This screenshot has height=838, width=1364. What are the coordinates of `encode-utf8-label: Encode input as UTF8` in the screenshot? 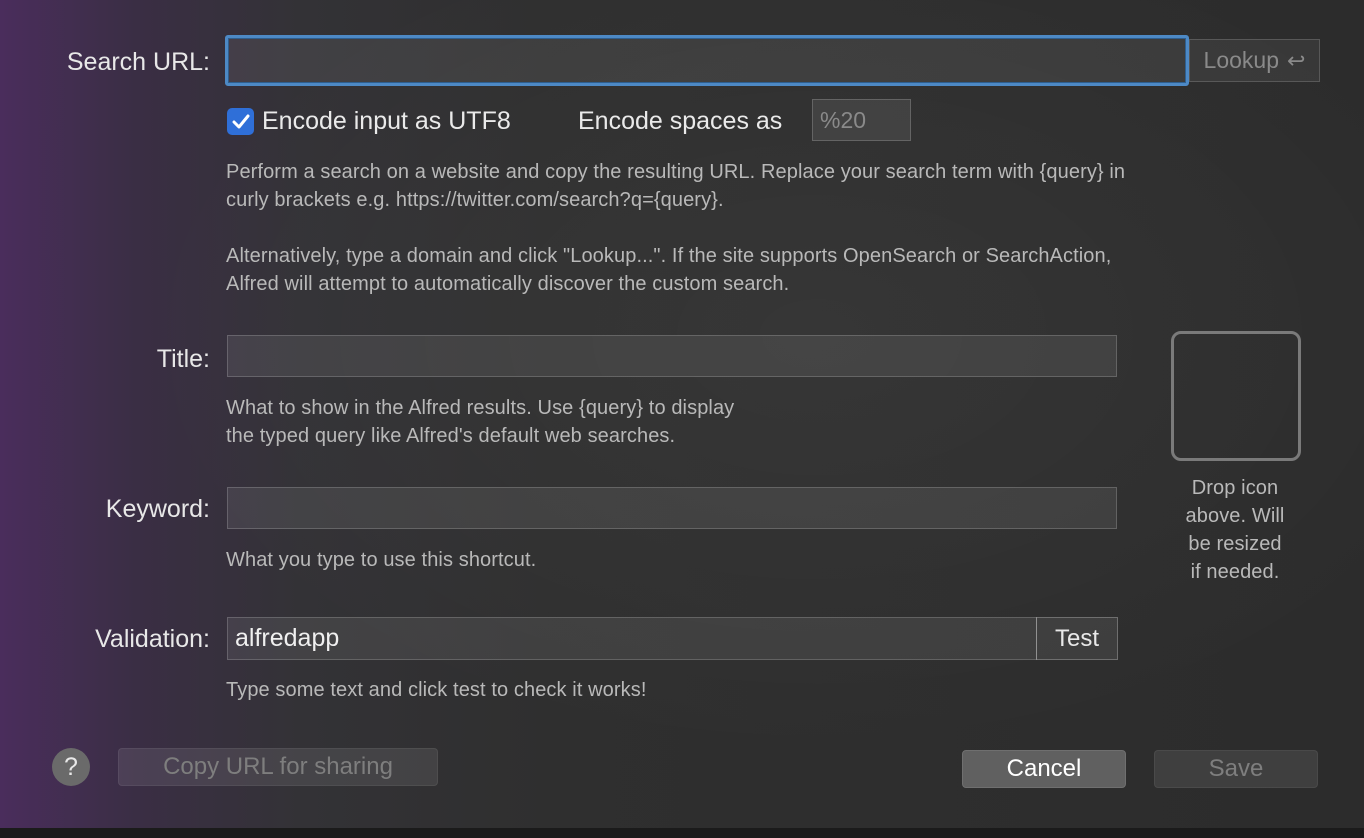 It's located at (386, 121).